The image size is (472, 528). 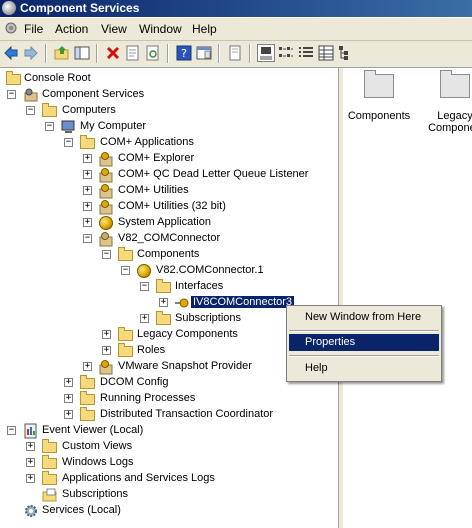 I want to click on large-icons-button, so click(x=266, y=53).